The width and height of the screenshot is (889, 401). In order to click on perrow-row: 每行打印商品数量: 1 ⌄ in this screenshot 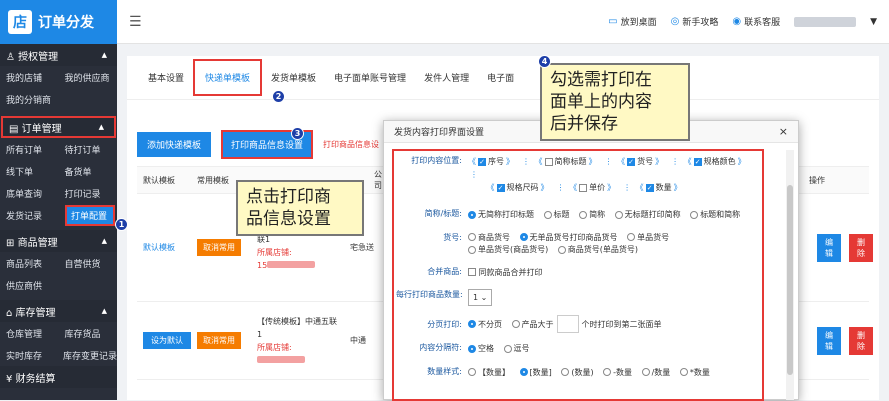, I will do `click(578, 297)`.